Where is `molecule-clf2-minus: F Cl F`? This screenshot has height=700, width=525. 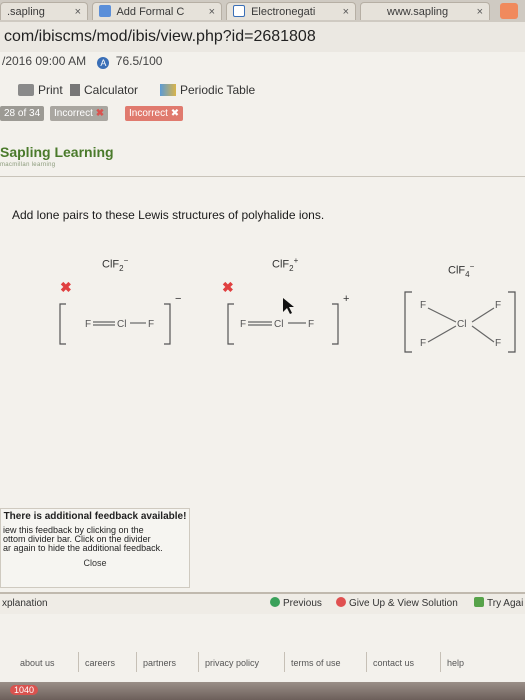 molecule-clf2-minus: F Cl F is located at coordinates (119, 324).